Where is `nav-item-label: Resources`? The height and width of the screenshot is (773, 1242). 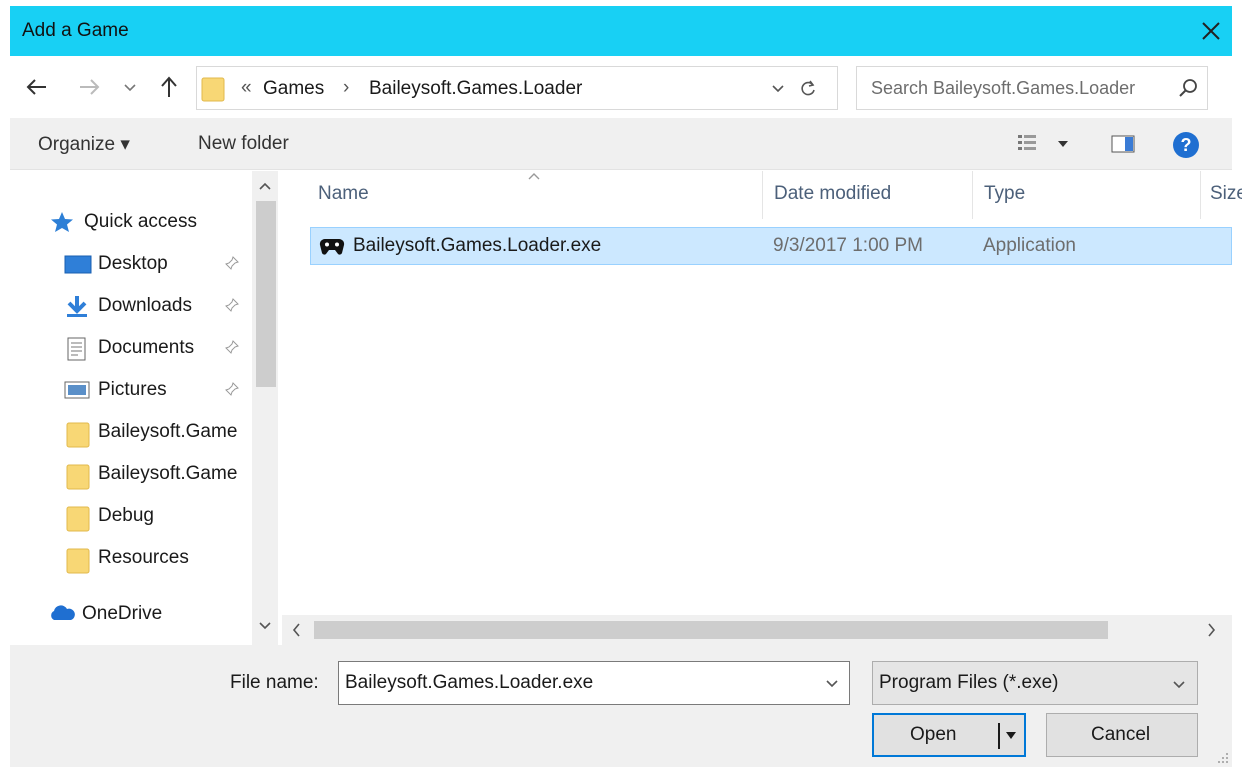 nav-item-label: Resources is located at coordinates (143, 557).